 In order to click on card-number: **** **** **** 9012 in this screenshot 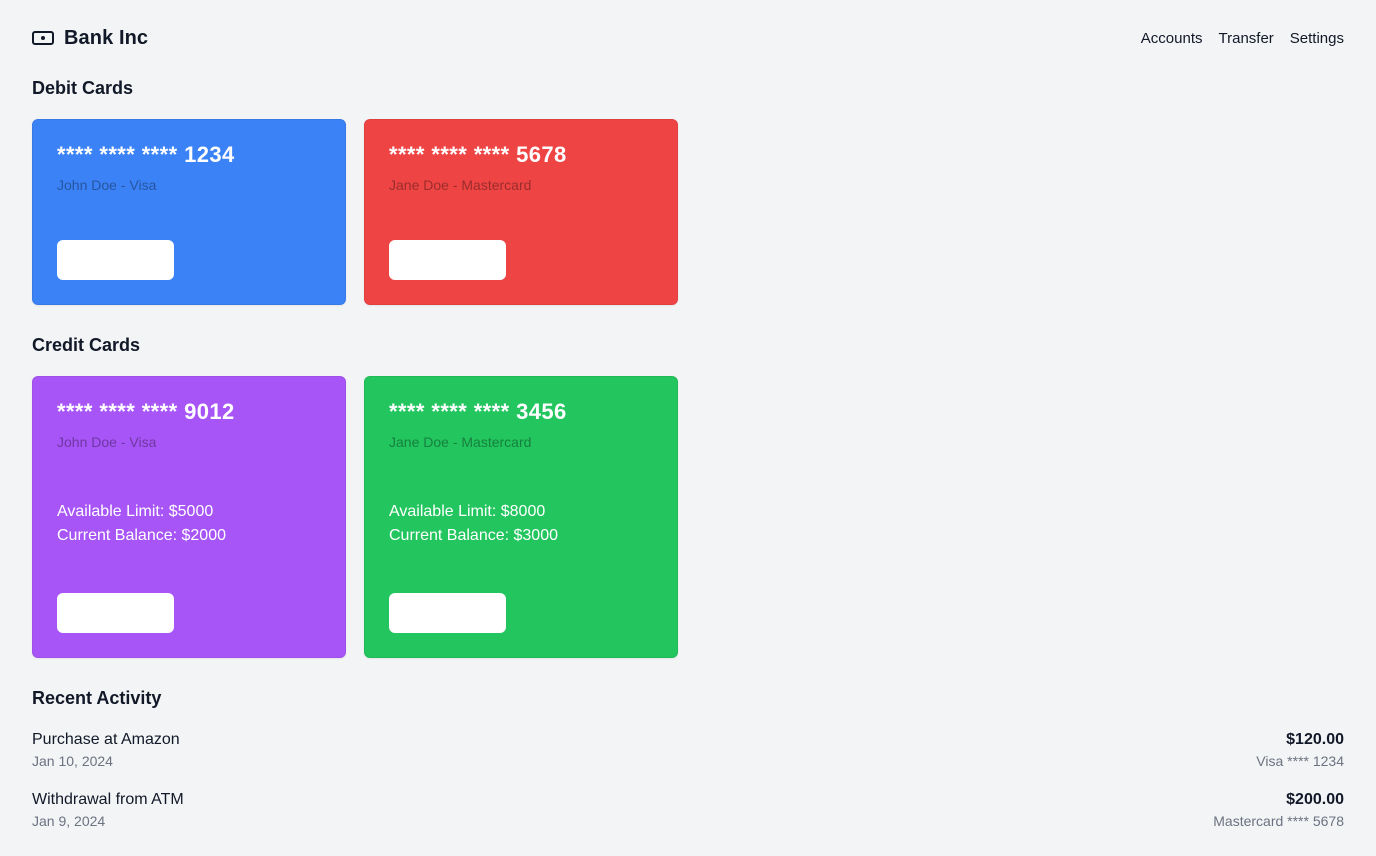, I will do `click(146, 411)`.